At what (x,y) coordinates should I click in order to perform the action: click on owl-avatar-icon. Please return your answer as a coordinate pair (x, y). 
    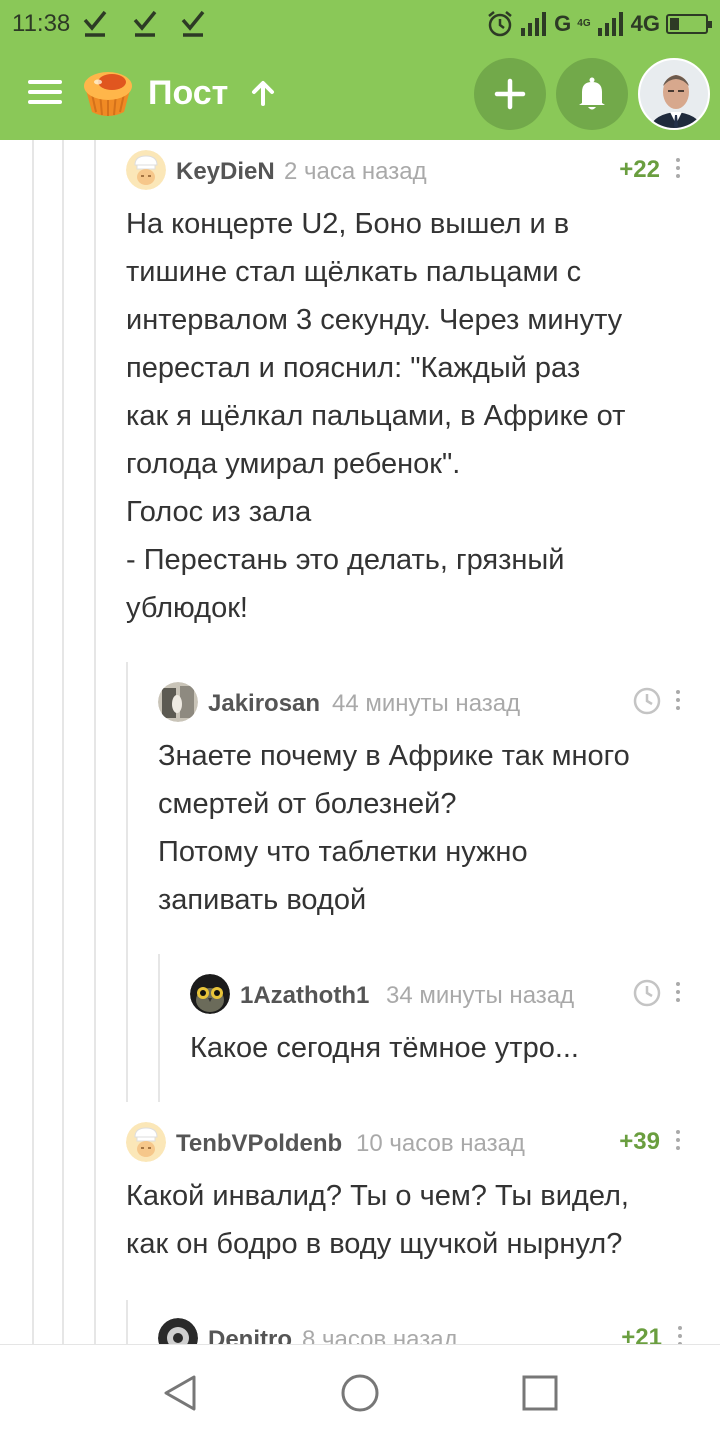
    Looking at the image, I should click on (210, 994).